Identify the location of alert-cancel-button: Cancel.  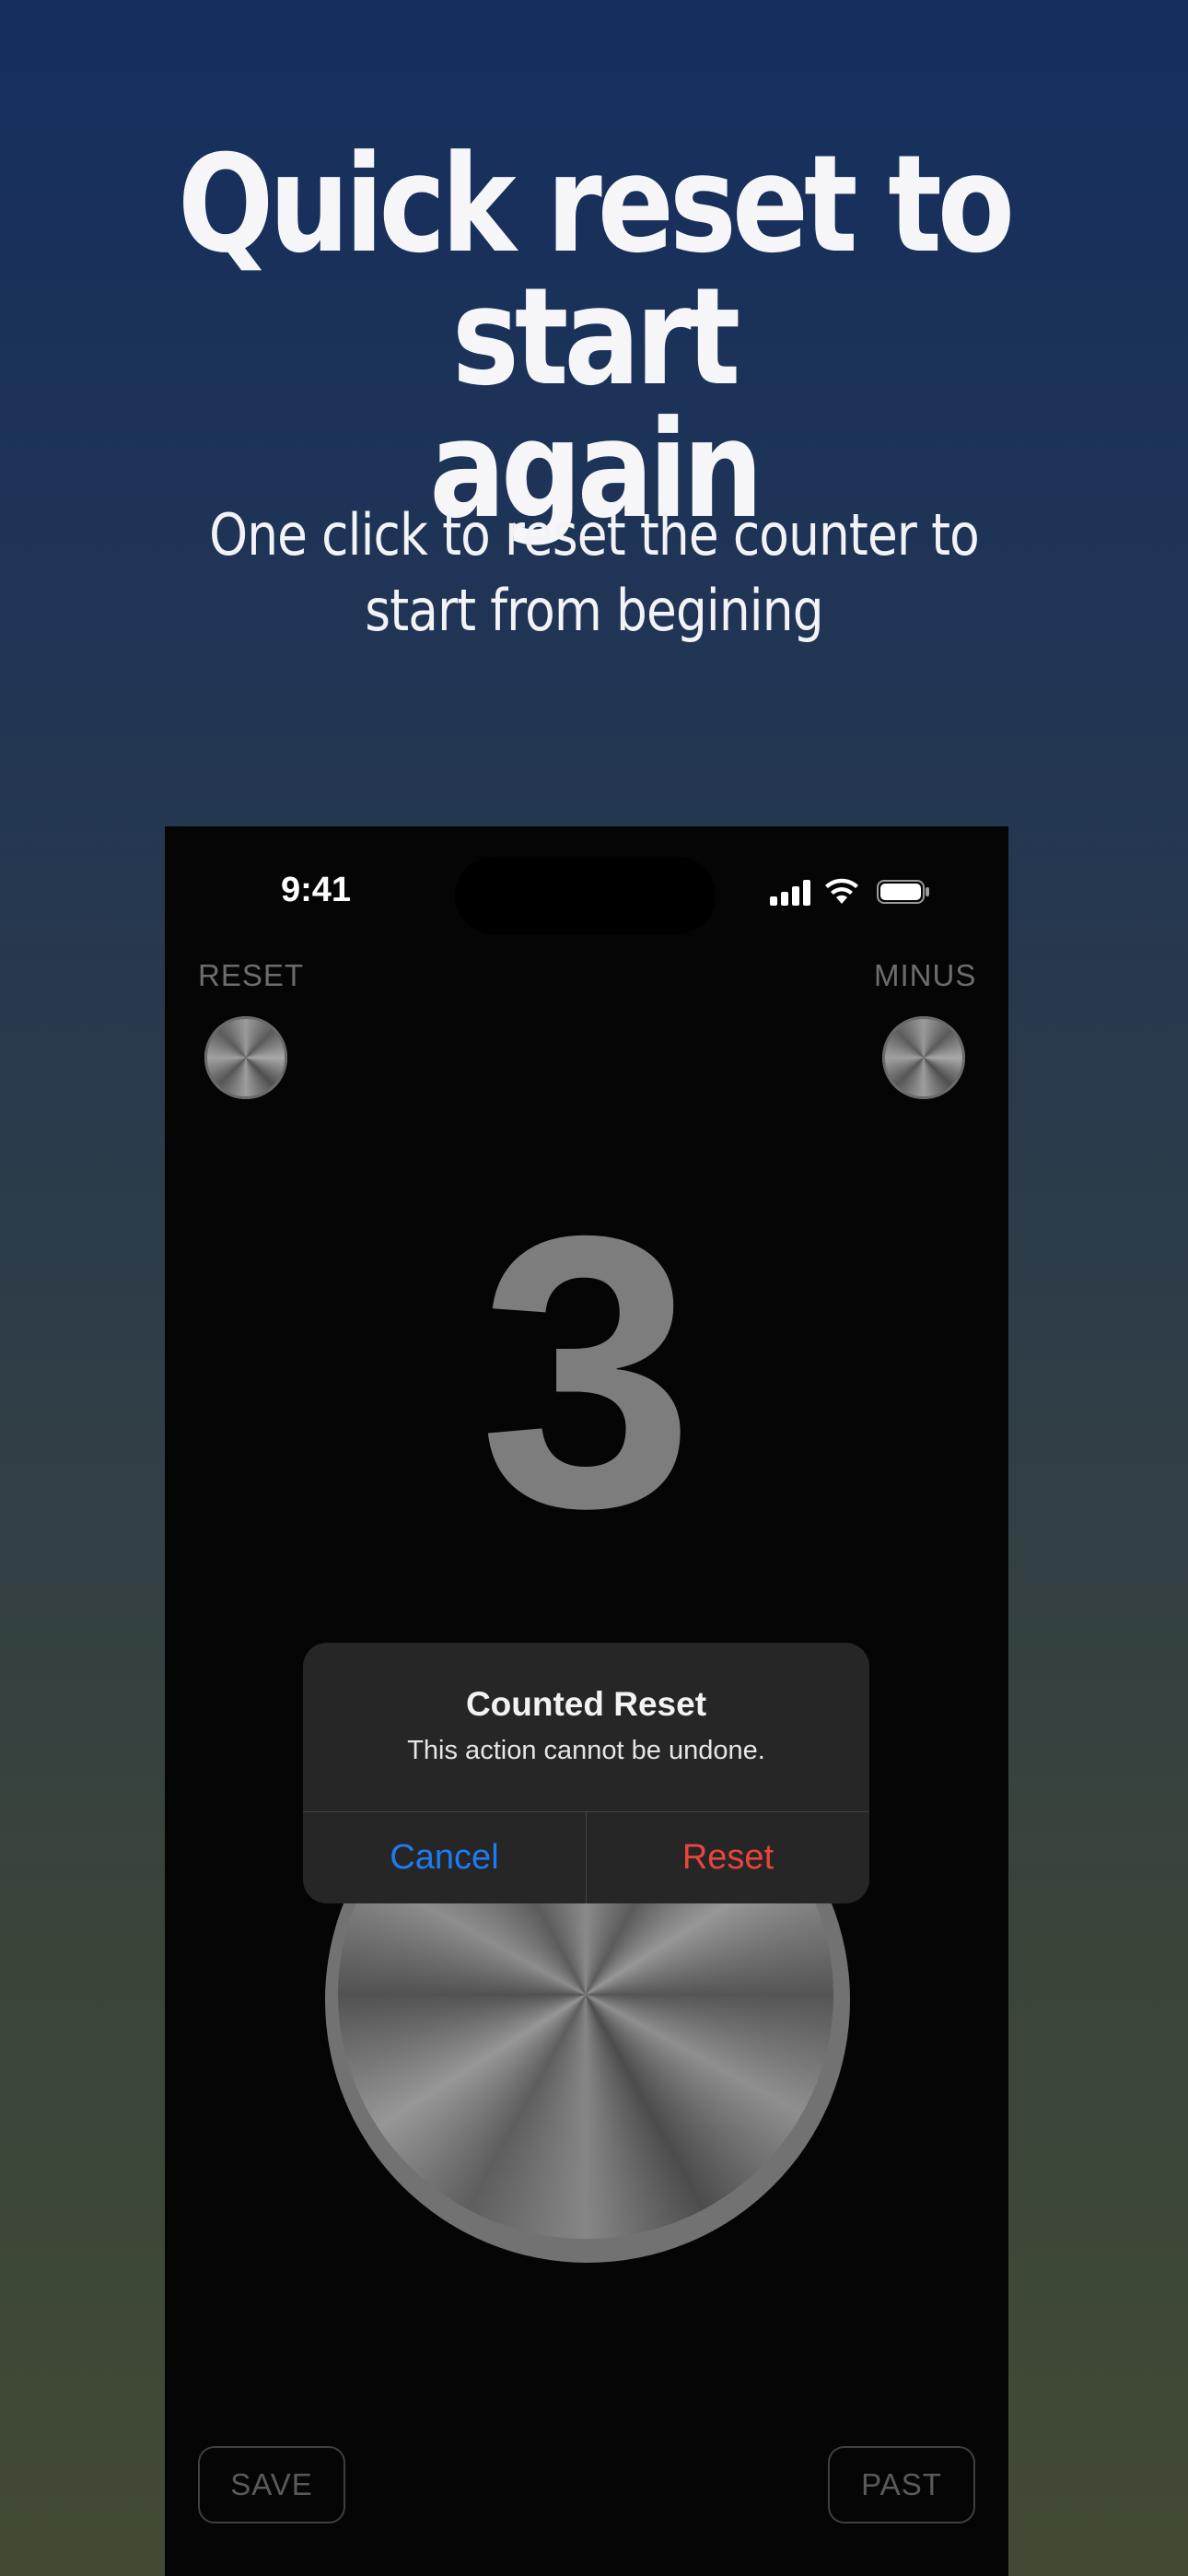
(444, 1857).